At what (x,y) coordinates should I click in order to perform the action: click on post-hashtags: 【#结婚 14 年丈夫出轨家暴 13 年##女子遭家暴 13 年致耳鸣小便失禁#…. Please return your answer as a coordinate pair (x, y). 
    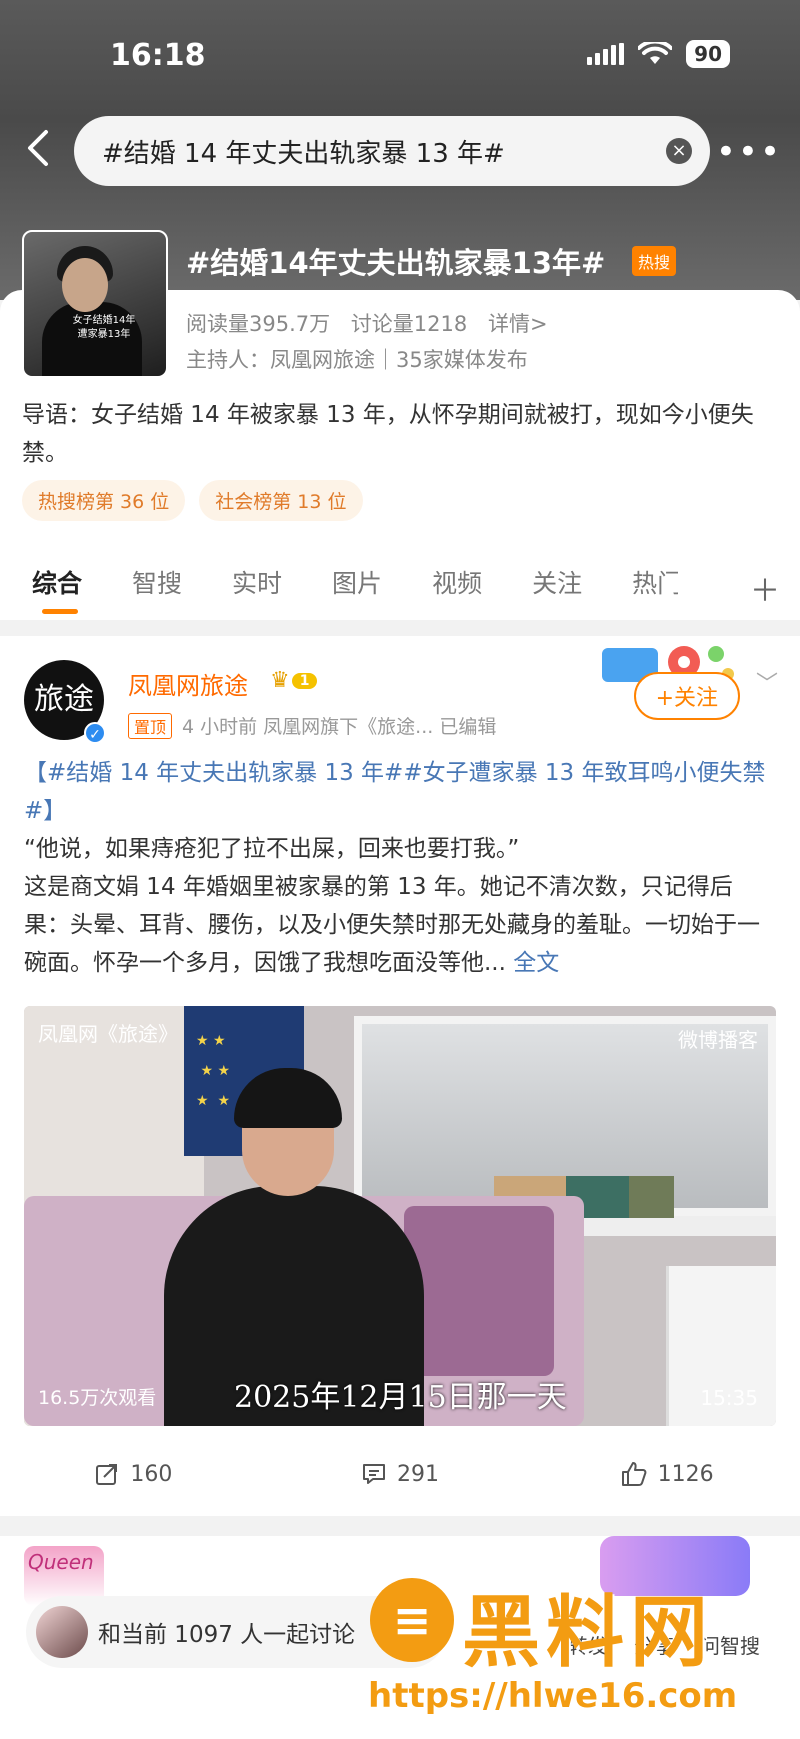
    Looking at the image, I should click on (400, 792).